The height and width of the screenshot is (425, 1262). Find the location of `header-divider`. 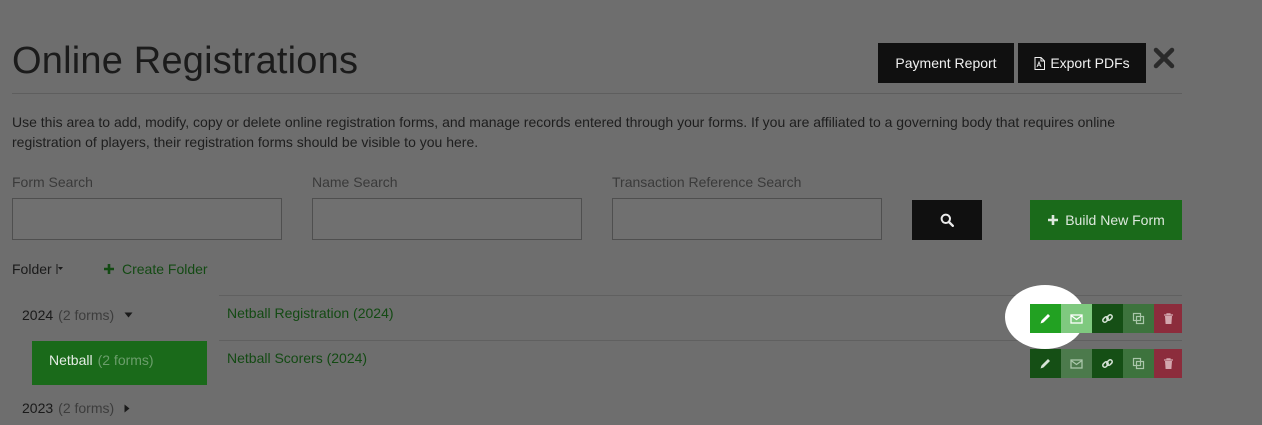

header-divider is located at coordinates (597, 93).